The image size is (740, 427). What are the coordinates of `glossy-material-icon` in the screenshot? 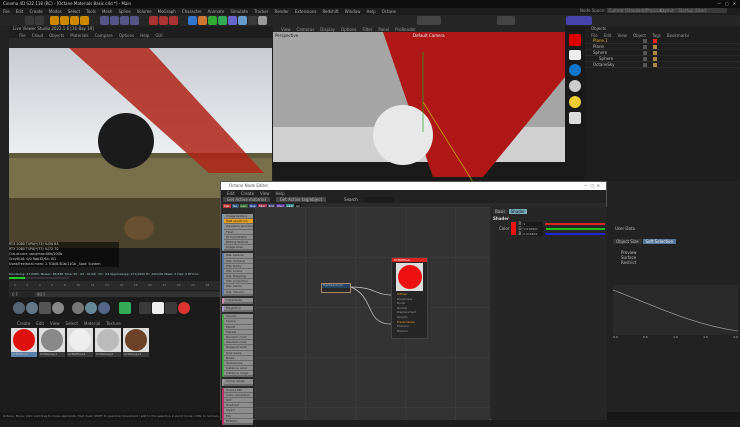 It's located at (32, 308).